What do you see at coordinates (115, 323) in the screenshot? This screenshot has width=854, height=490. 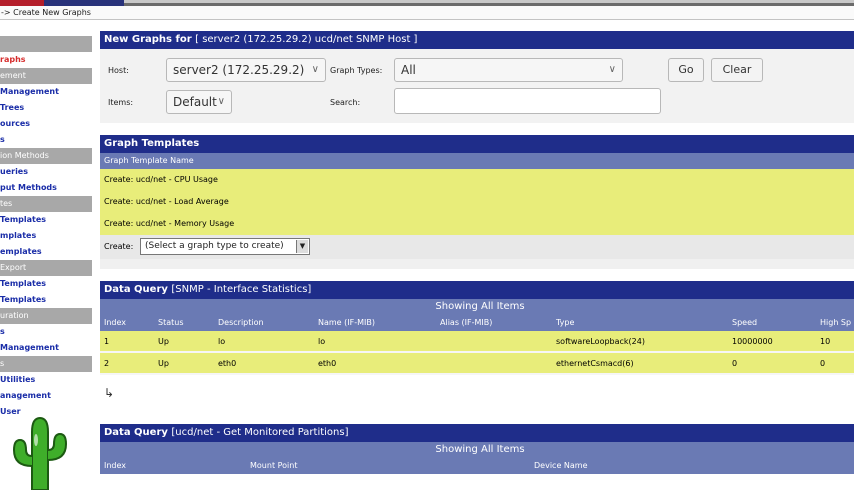 I see `dq-interfaces-column: Index` at bounding box center [115, 323].